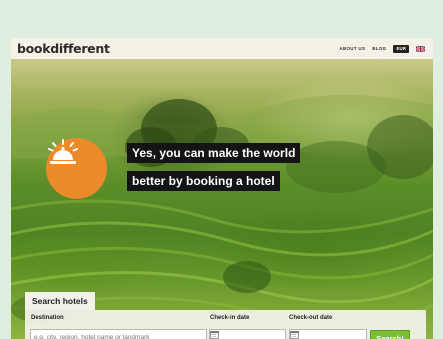  Describe the element at coordinates (118, 334) in the screenshot. I see `destination-input` at that location.